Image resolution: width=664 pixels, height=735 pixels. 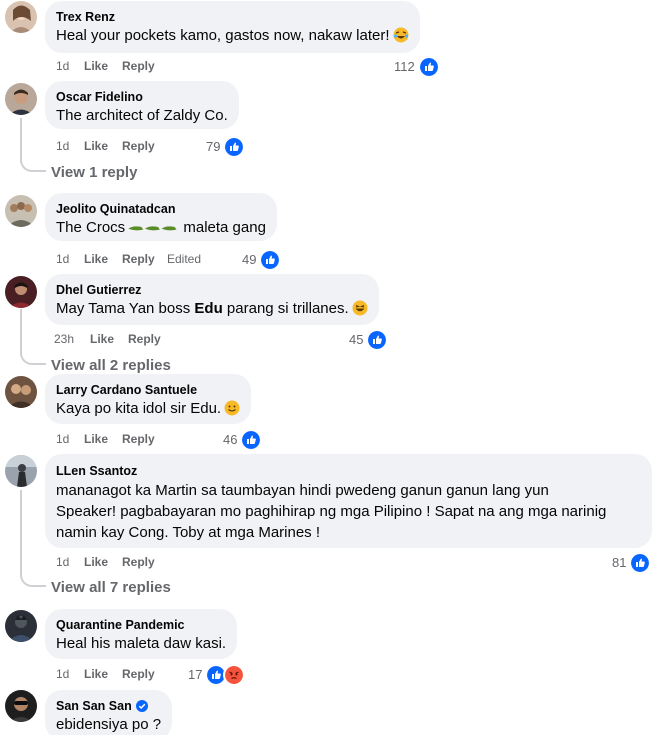 What do you see at coordinates (356, 339) in the screenshot?
I see `reaction-count: 45` at bounding box center [356, 339].